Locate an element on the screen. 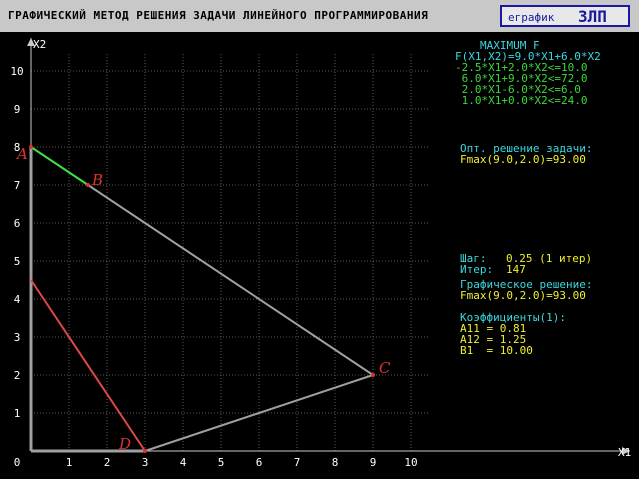 The image size is (639, 479). y-axis-label: X2 is located at coordinates (39, 44).